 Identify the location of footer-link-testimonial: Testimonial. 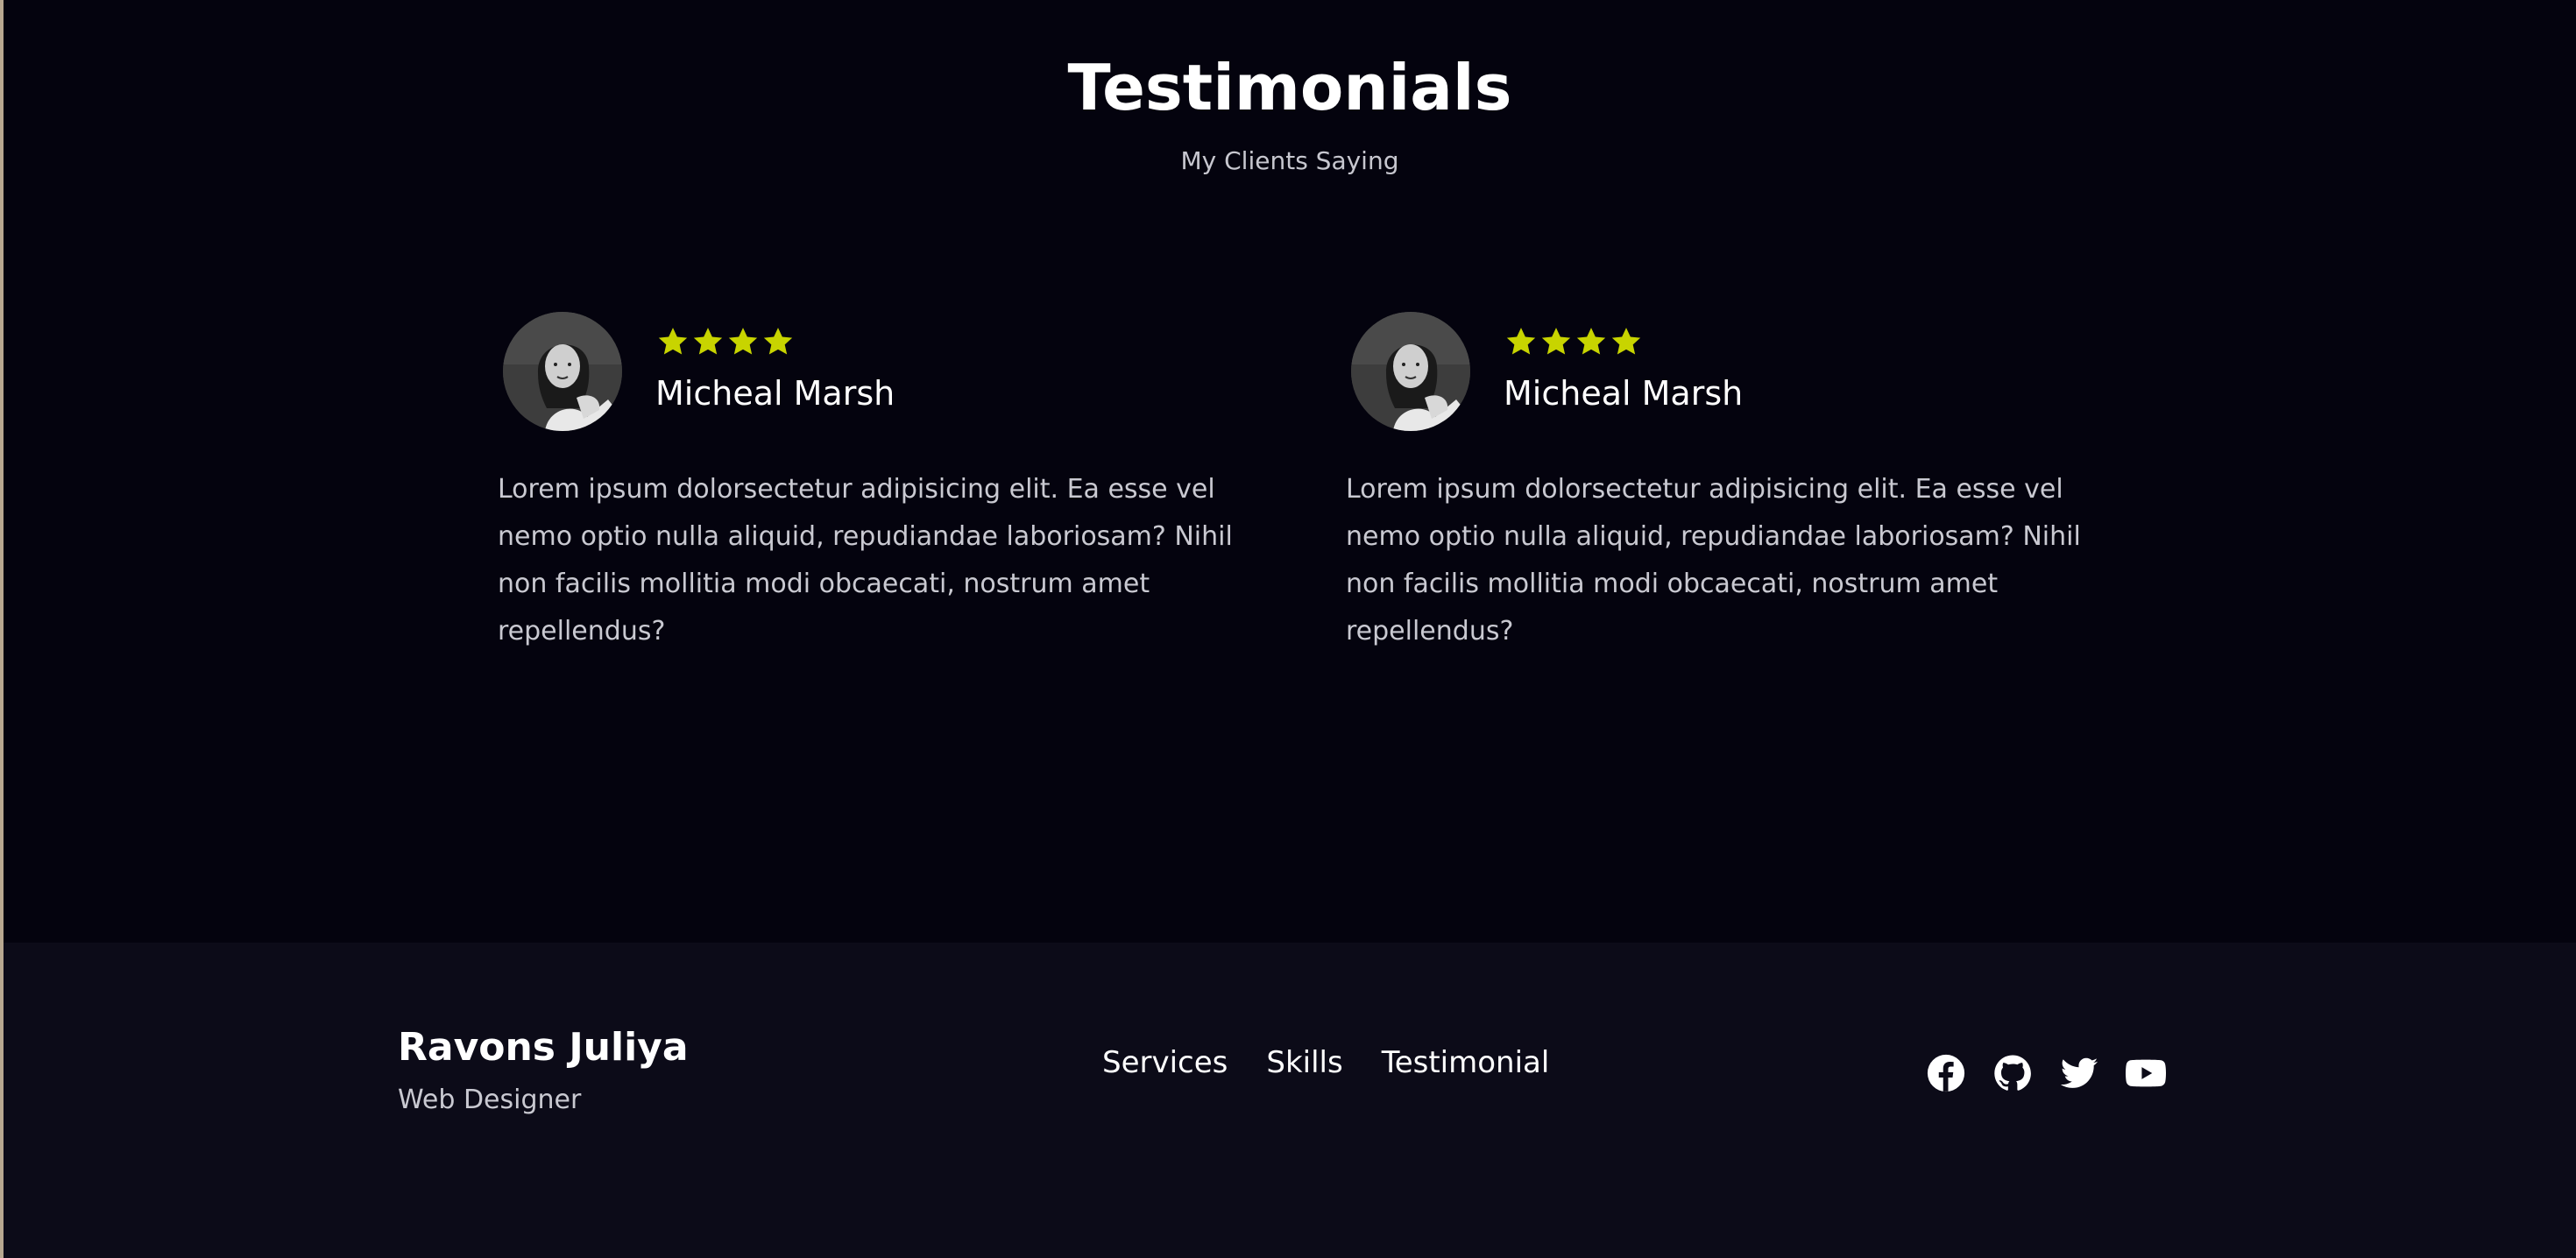
(1466, 1062).